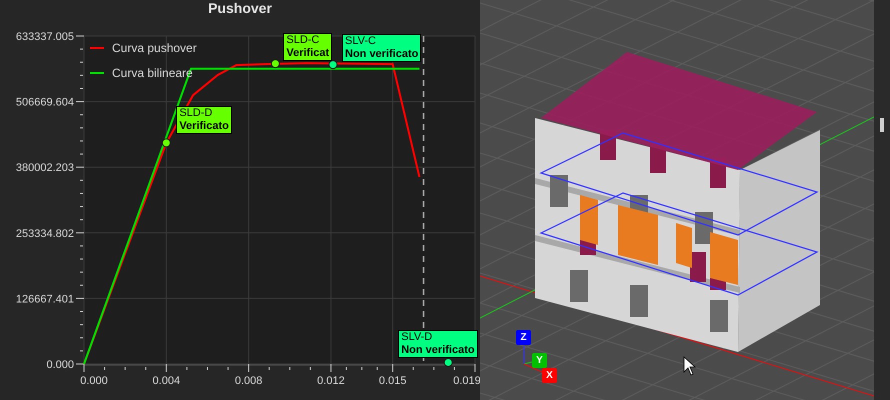 The image size is (890, 400). Describe the element at coordinates (438, 344) in the screenshot. I see `limit-state-label: SLV-D Non verificato` at that location.